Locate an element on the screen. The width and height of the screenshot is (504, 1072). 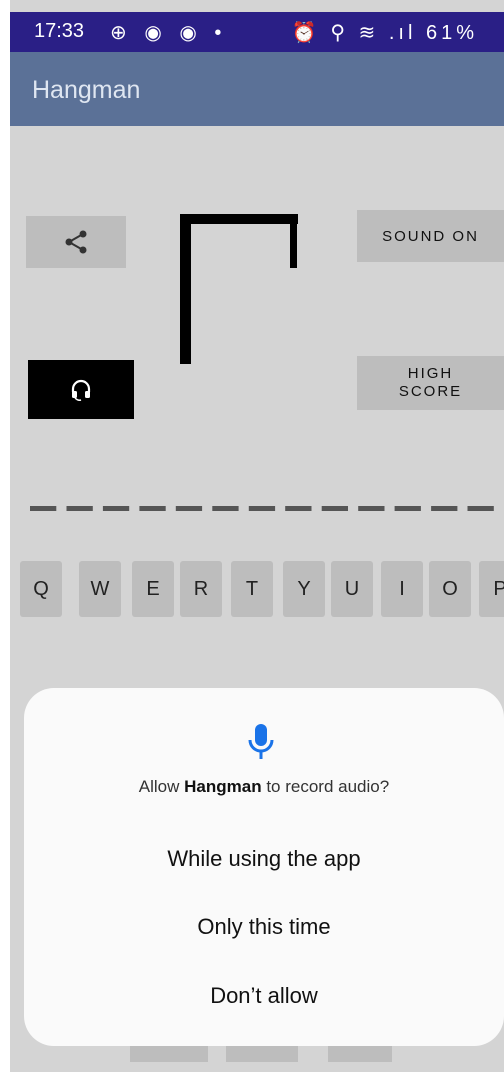
share-button is located at coordinates (76, 242).